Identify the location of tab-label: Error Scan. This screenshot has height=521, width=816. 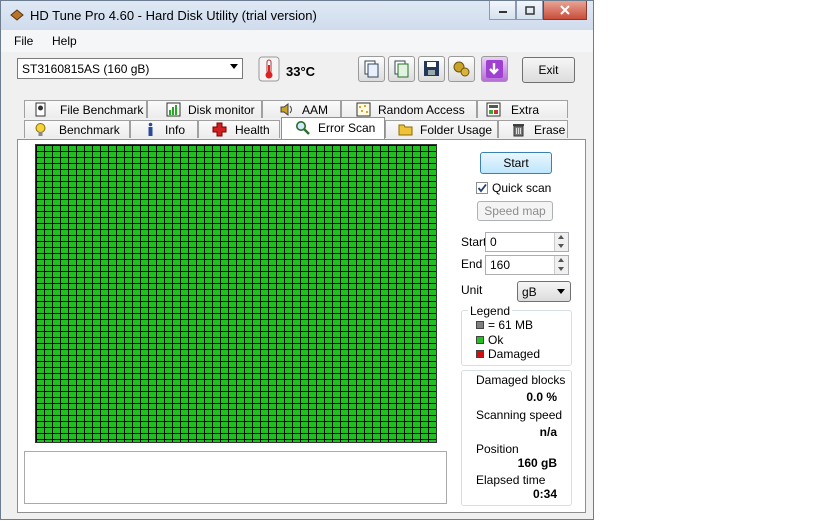
(347, 128).